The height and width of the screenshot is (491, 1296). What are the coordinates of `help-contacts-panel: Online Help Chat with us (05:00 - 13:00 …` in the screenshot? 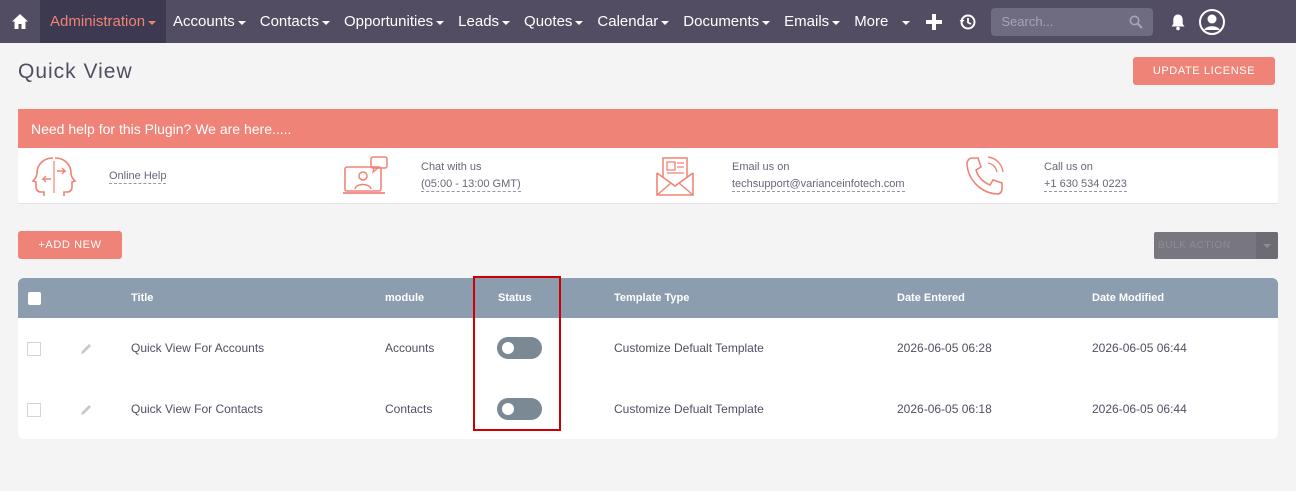 It's located at (648, 176).